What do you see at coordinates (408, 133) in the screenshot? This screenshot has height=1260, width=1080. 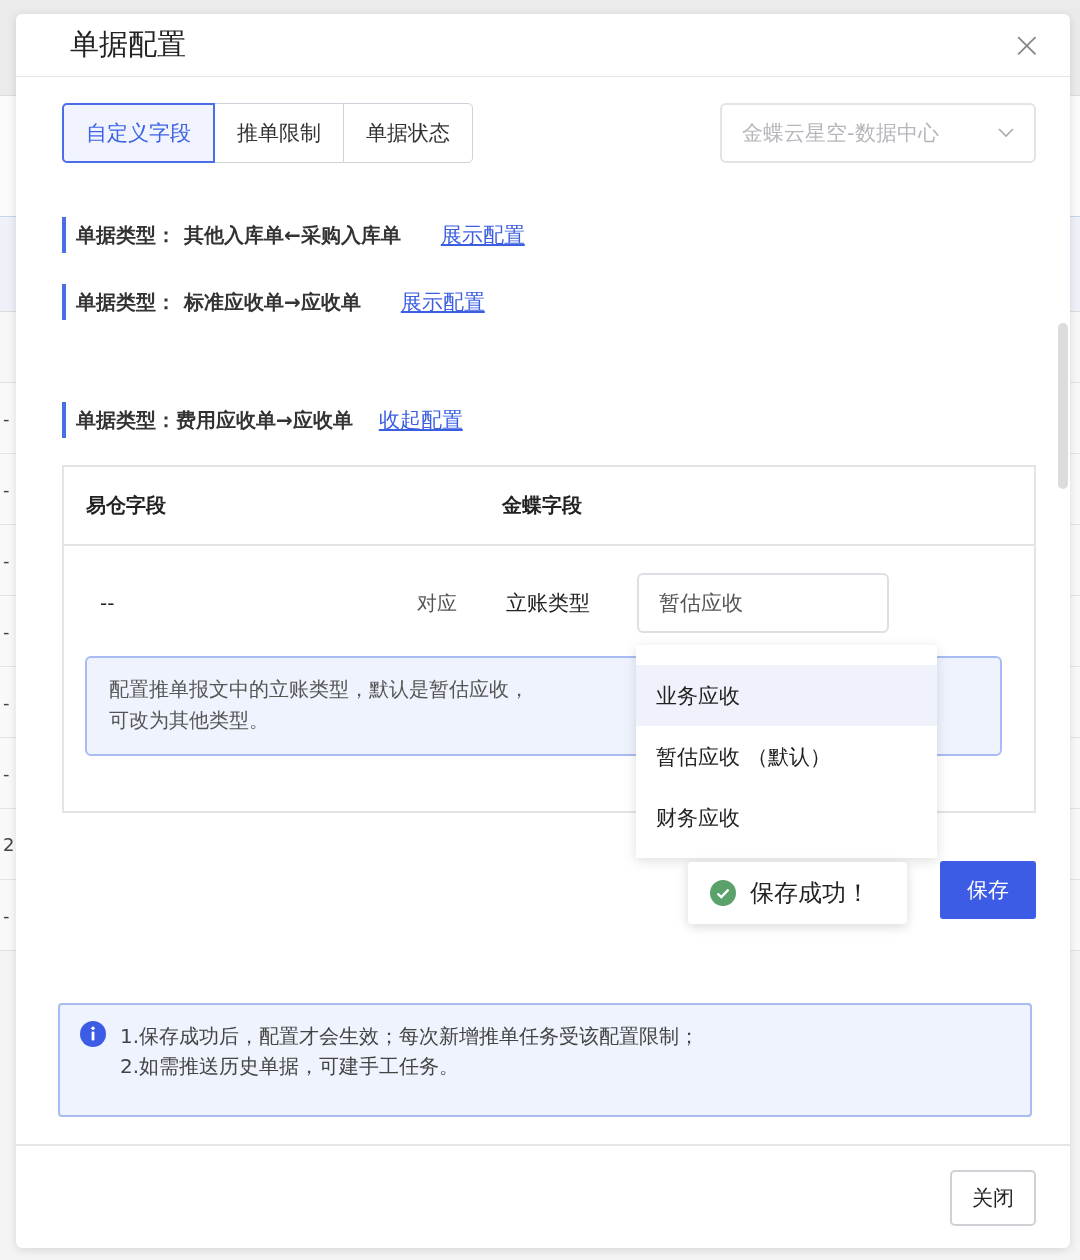 I see `tab: 单据状态` at bounding box center [408, 133].